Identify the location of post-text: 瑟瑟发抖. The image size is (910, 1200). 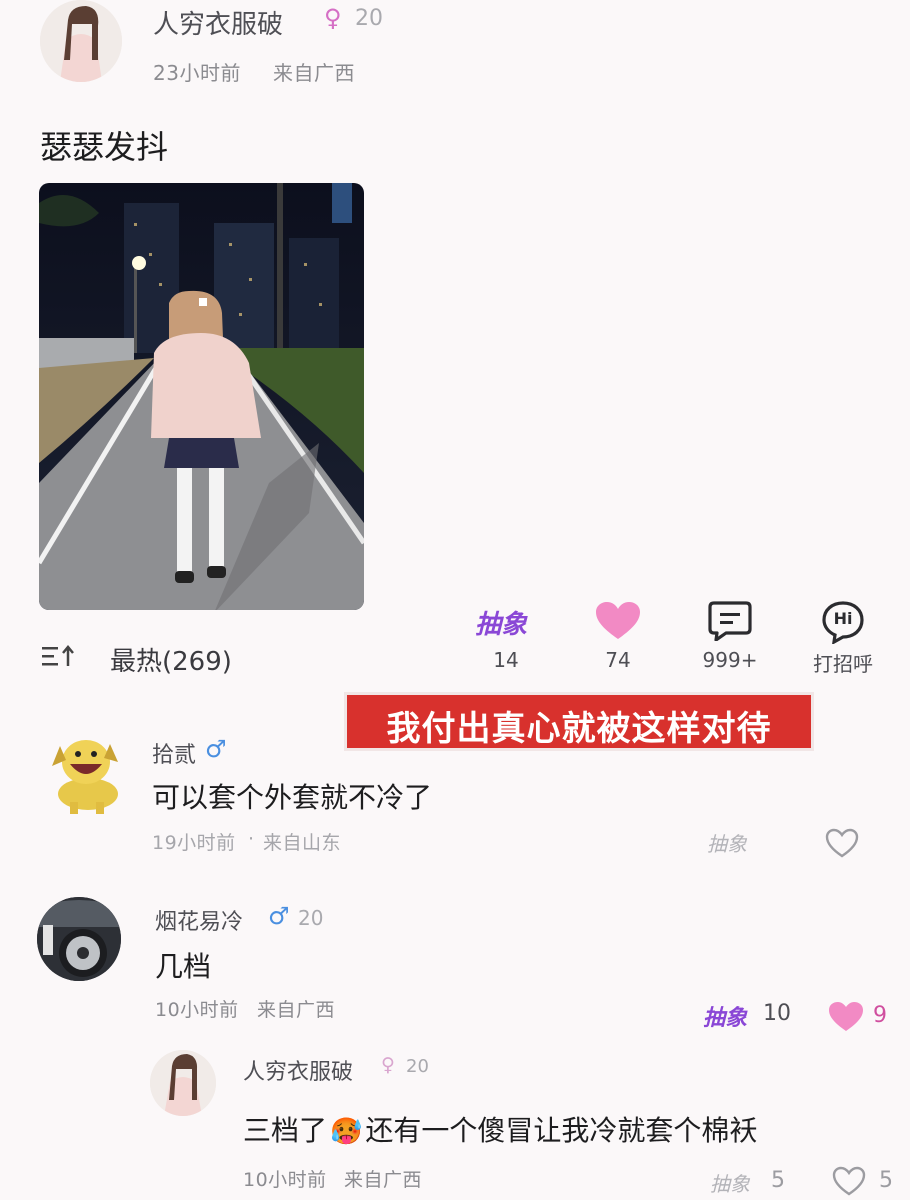
(104, 147).